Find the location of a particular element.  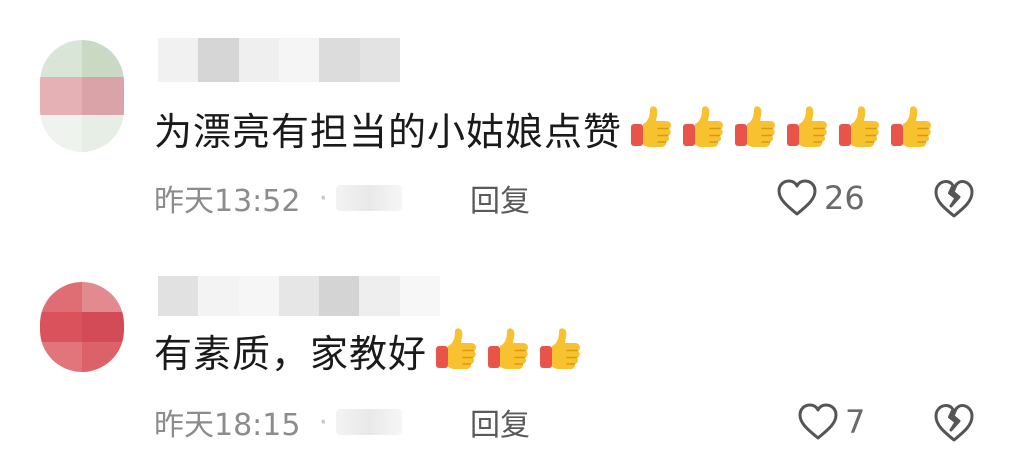

comment-text: 为漂亮有担当的小姑娘点赞 is located at coordinates (544, 132).